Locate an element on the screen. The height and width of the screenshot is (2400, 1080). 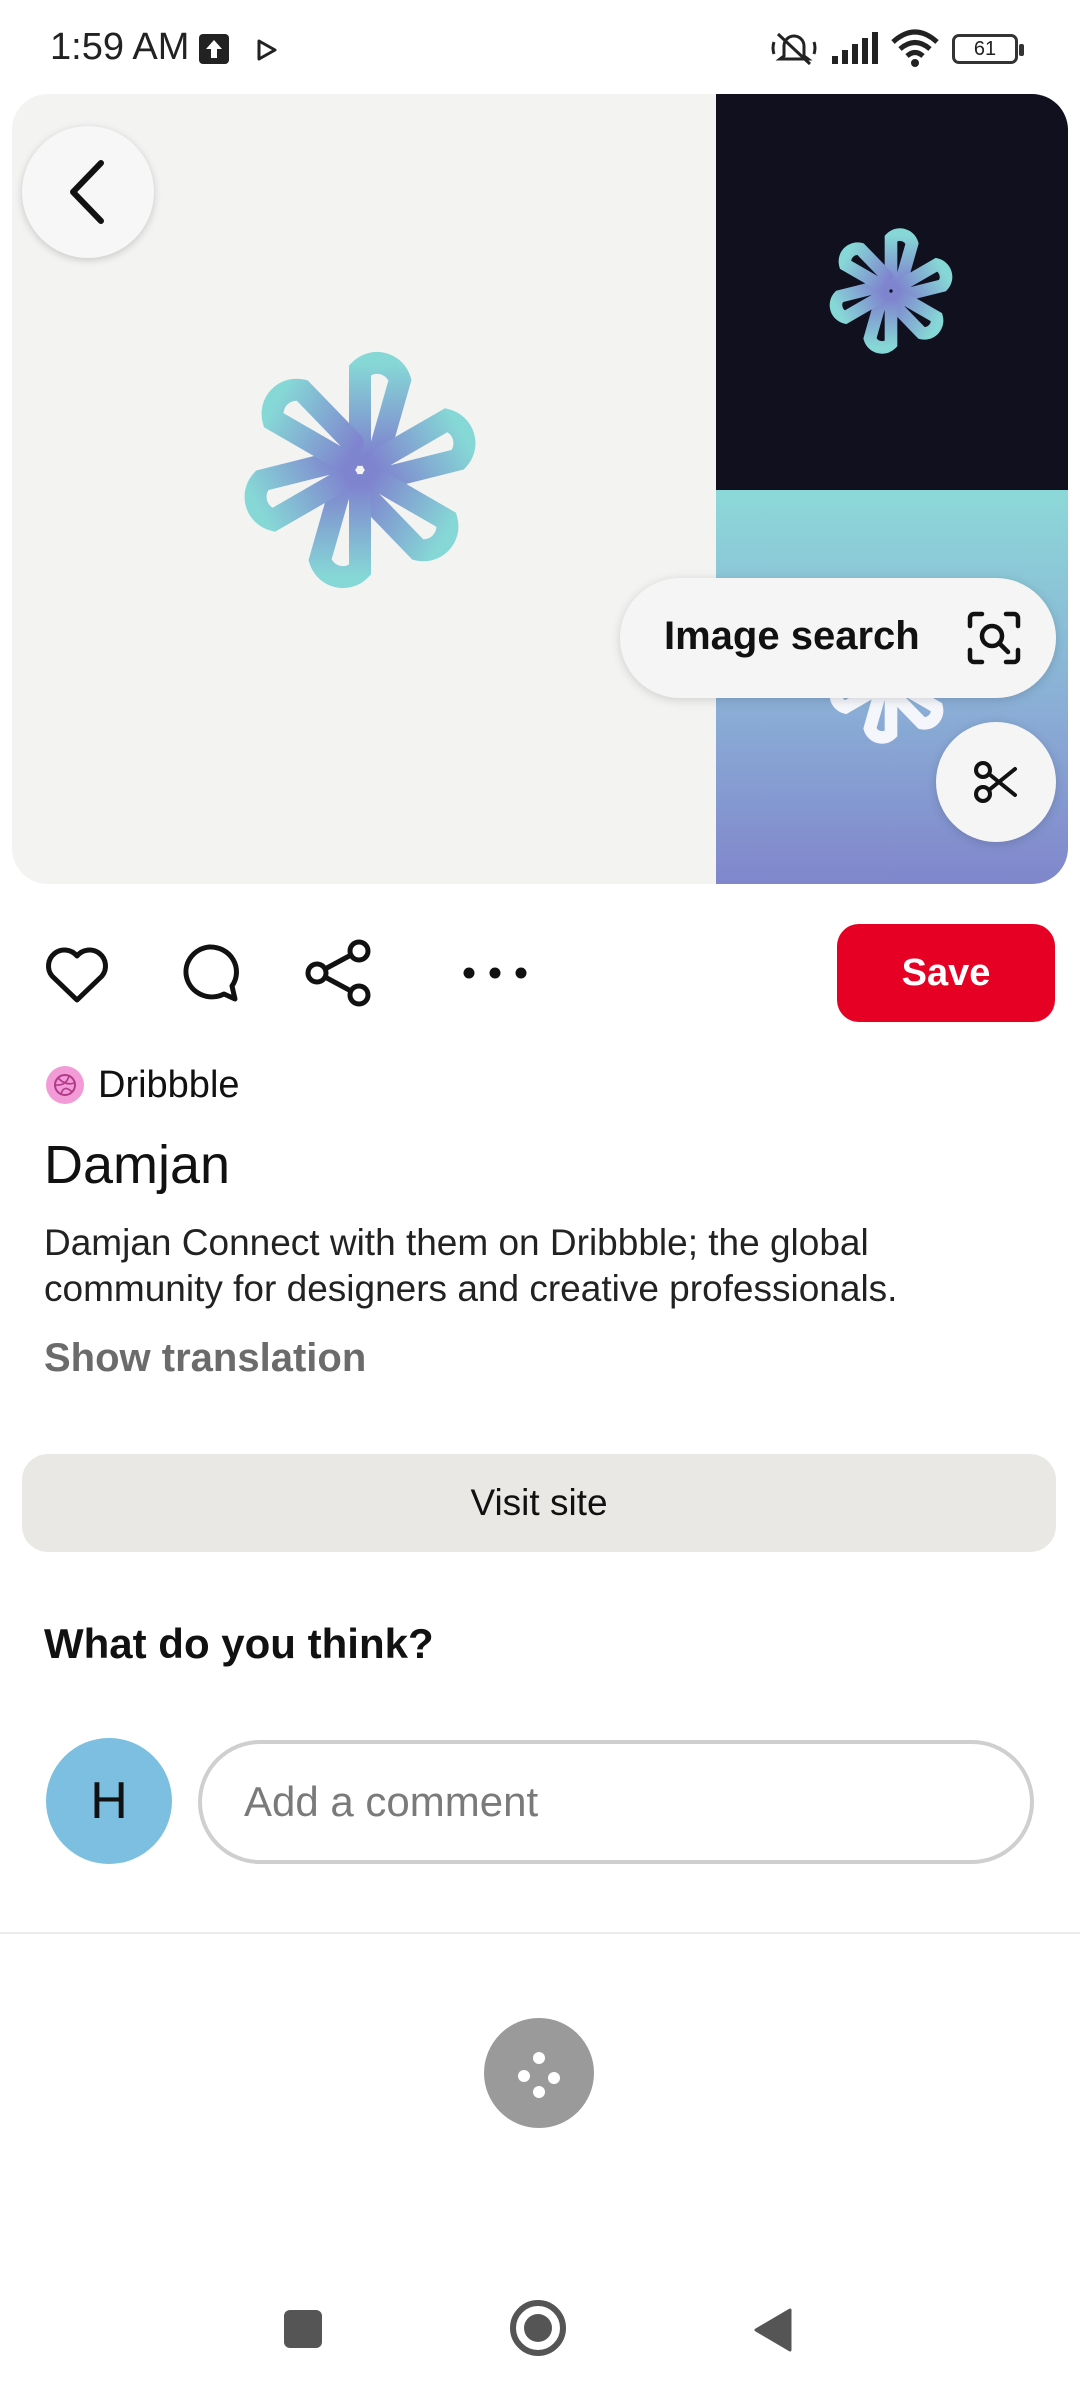
back-button is located at coordinates (88, 192).